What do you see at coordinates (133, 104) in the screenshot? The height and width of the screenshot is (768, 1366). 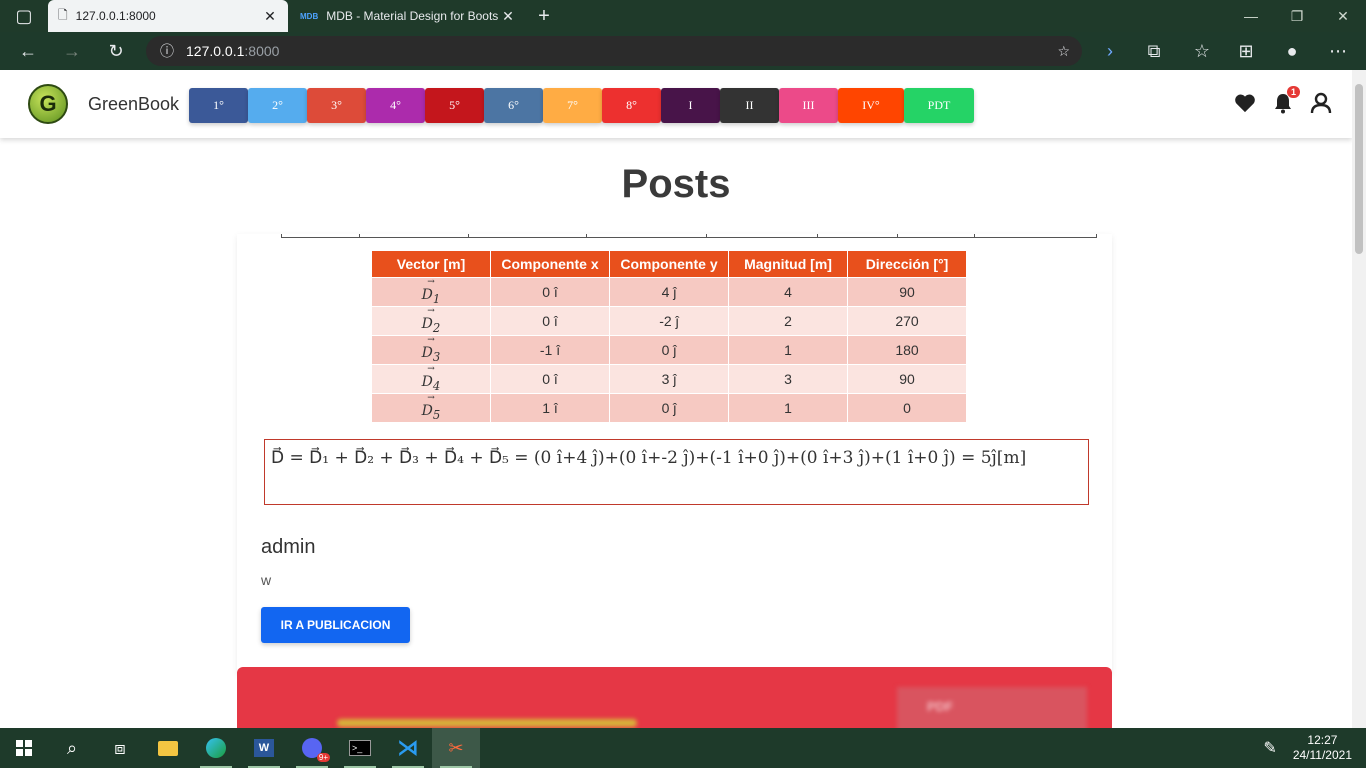 I see `brand-name: GreenBook` at bounding box center [133, 104].